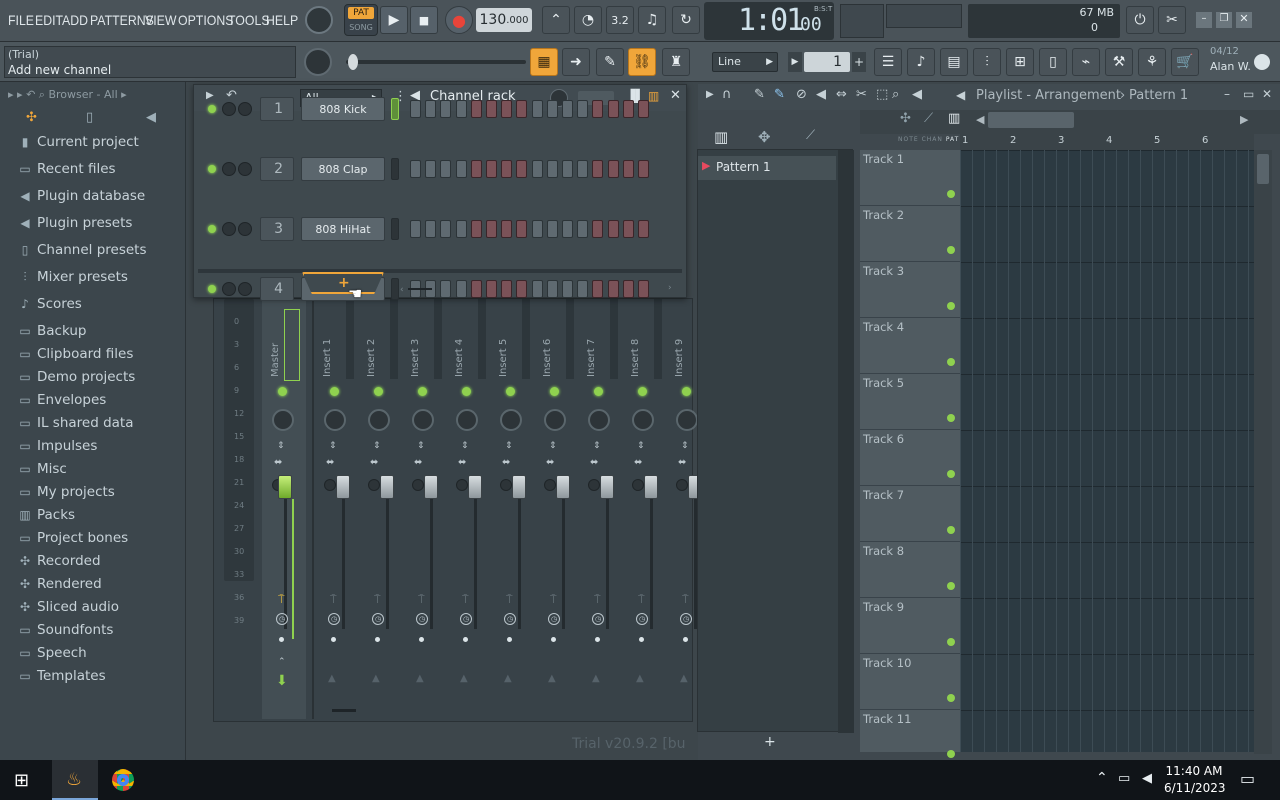 The height and width of the screenshot is (800, 1280). What do you see at coordinates (282, 662) in the screenshot?
I see `chevron-up-icon: ⌃` at bounding box center [282, 662].